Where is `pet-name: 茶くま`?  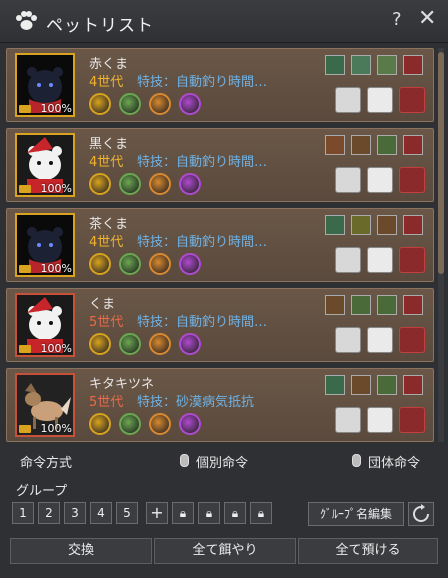
pet-name: 茶くま is located at coordinates (109, 224).